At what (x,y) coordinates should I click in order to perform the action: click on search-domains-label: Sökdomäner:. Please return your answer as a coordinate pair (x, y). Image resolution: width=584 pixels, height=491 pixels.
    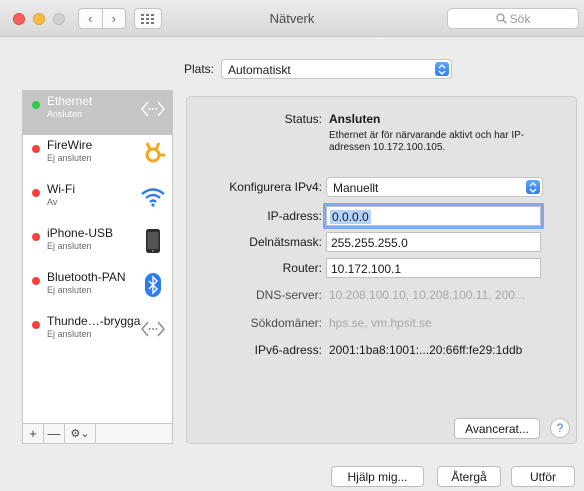
    Looking at the image, I should click on (286, 323).